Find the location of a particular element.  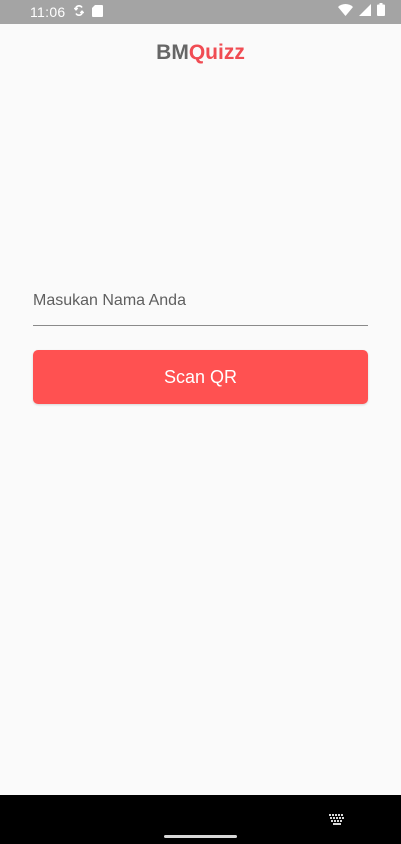

scan-qr-button: Scan QR is located at coordinates (200, 377).